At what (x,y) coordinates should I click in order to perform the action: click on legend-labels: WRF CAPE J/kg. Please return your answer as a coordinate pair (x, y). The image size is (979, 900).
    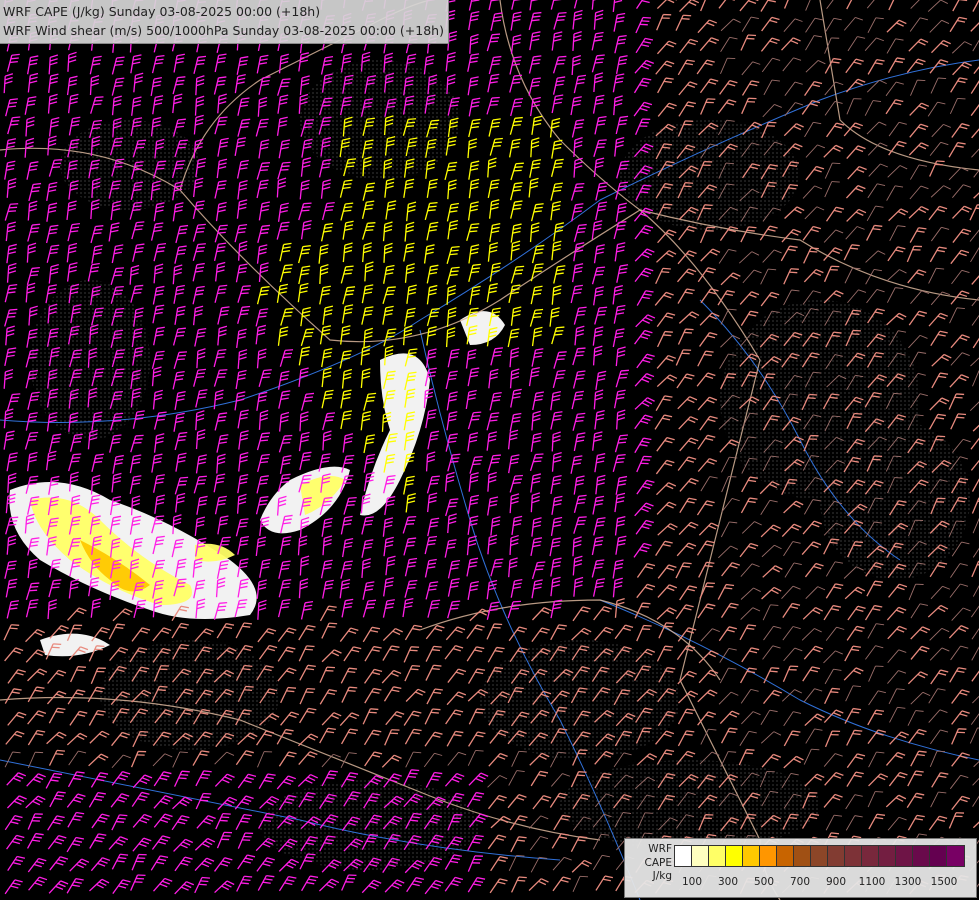
    Looking at the image, I should click on (650, 863).